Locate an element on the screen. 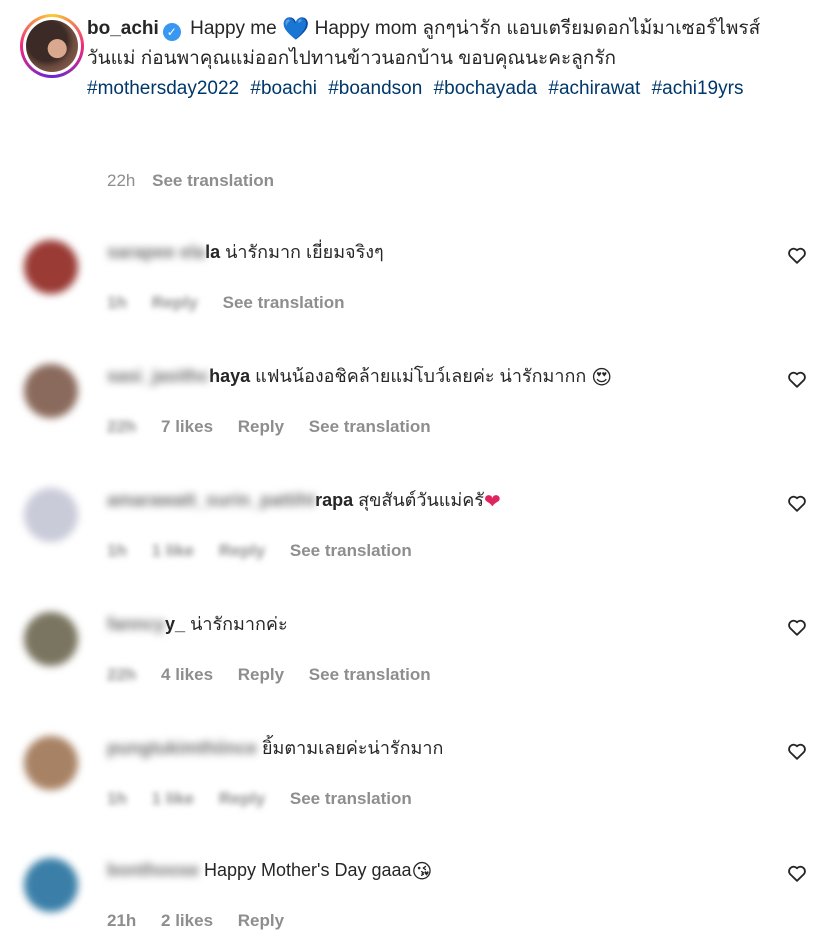  comment-meta: 22h 4 likes Reply See translation is located at coordinates (279, 675).